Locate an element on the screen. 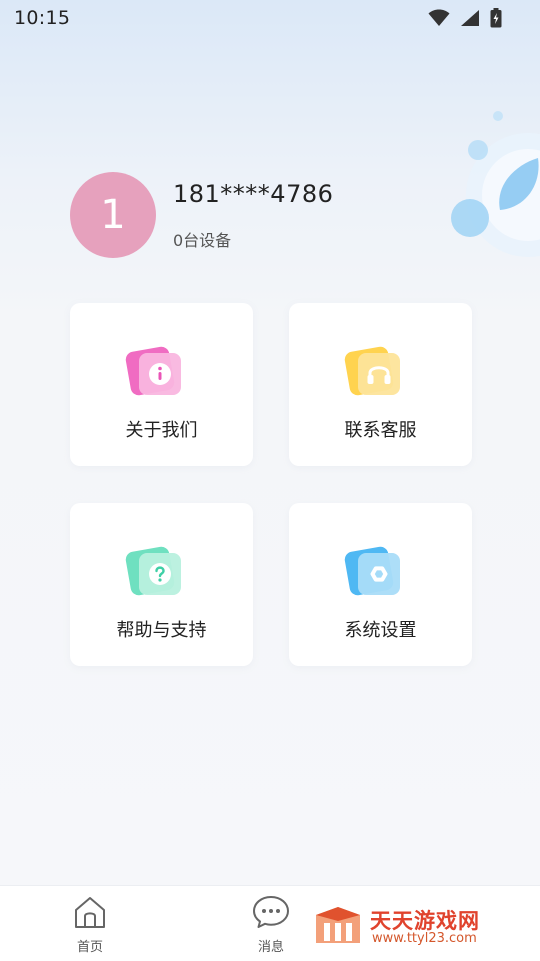 This screenshot has height=961, width=540. system-settings-card: 系统设置 is located at coordinates (380, 584).